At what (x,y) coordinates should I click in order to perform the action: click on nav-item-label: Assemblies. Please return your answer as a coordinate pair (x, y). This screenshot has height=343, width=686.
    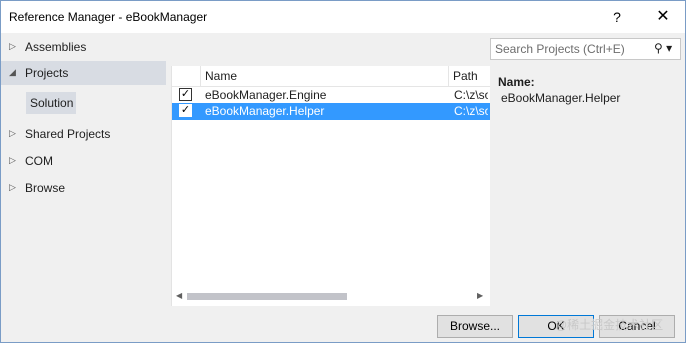
    Looking at the image, I should click on (56, 47).